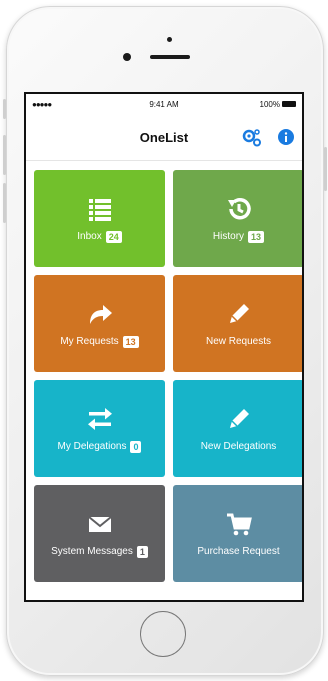  What do you see at coordinates (238, 446) in the screenshot?
I see `tile-label: New Delegations` at bounding box center [238, 446].